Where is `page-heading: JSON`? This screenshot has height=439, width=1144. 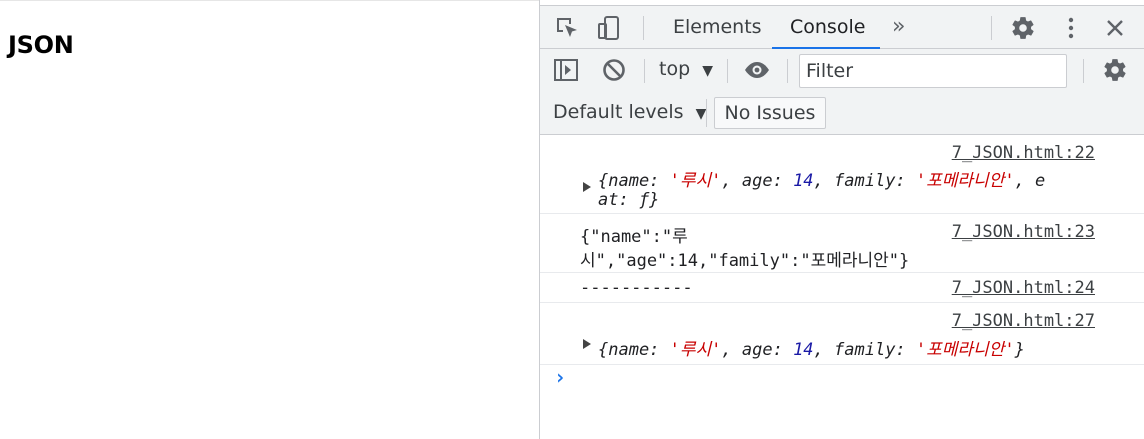
page-heading: JSON is located at coordinates (41, 45).